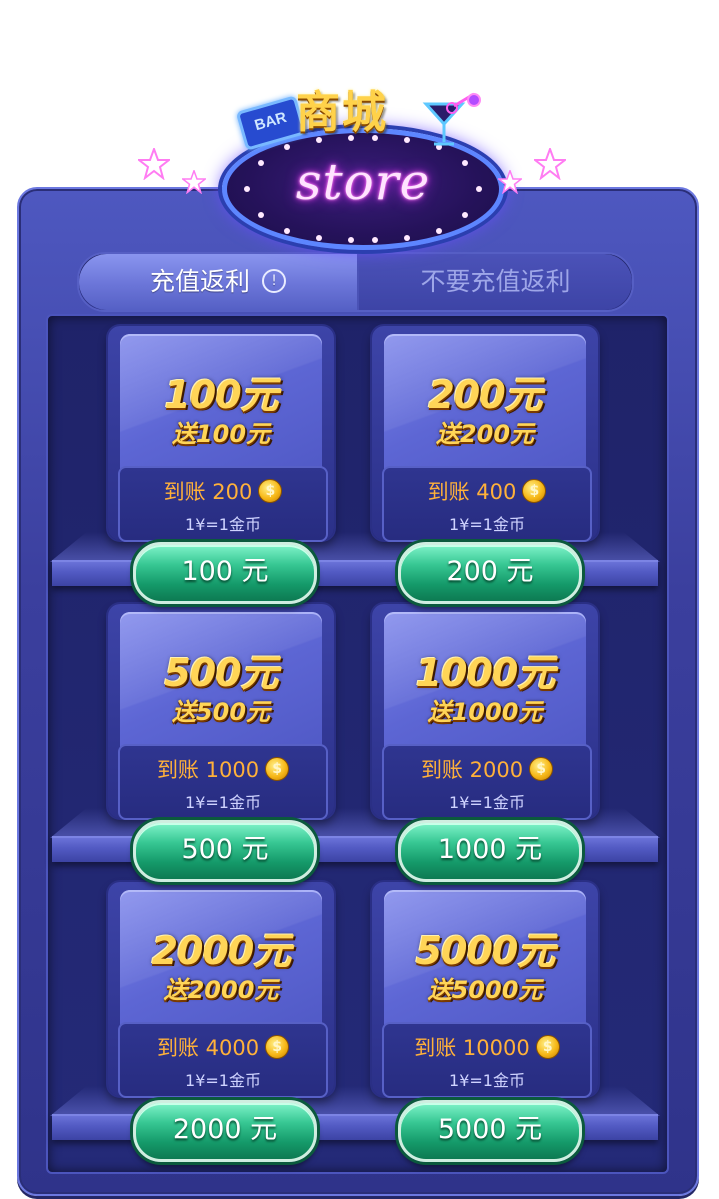  What do you see at coordinates (223, 491) in the screenshot?
I see `arrive-text: 到账 200 $` at bounding box center [223, 491].